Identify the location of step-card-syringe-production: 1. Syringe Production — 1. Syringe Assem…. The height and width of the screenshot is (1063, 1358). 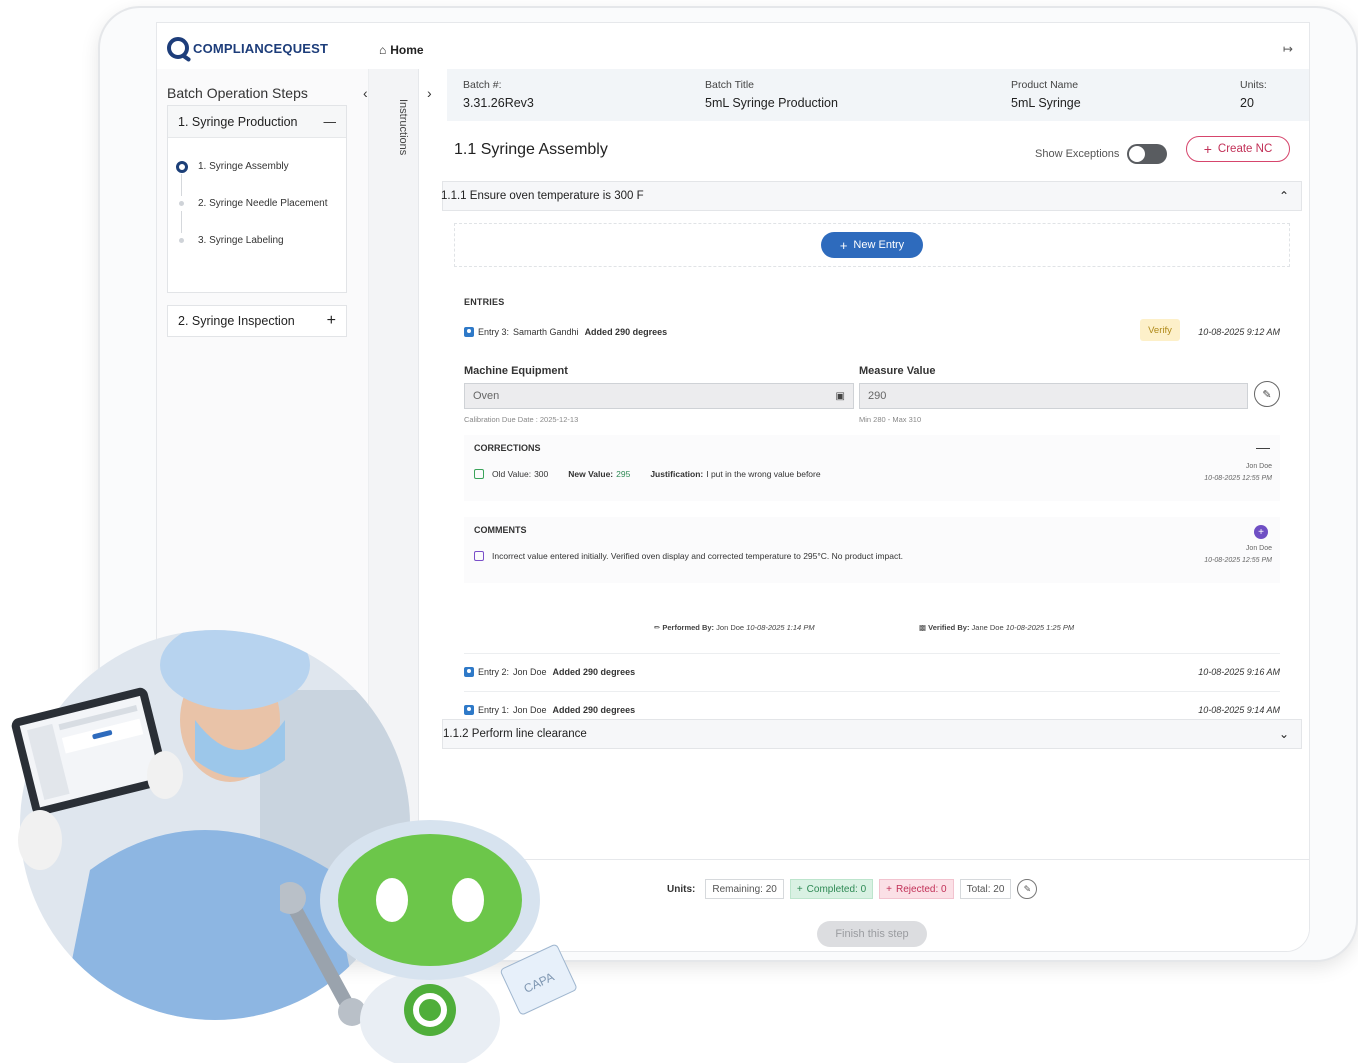
(257, 199).